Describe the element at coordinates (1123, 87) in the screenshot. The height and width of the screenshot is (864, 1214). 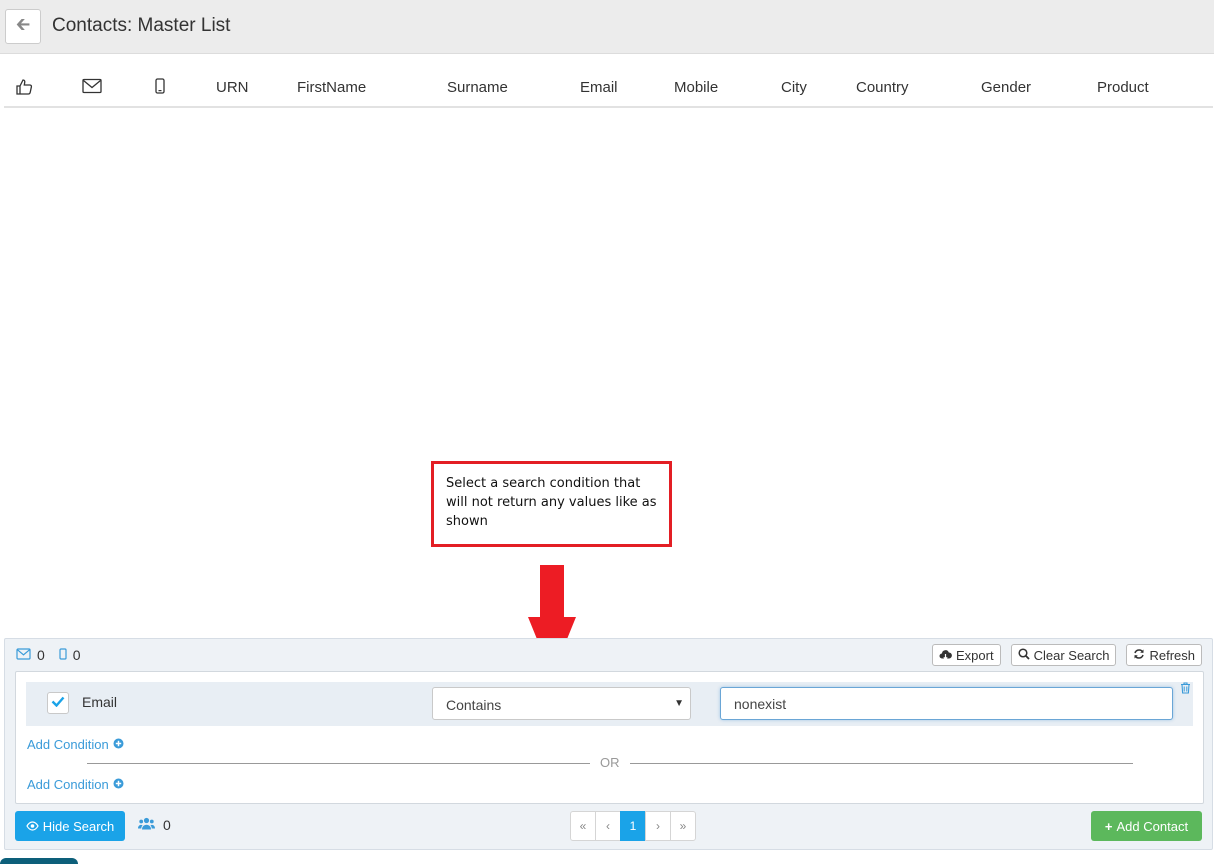
I see `column-product: Product` at that location.